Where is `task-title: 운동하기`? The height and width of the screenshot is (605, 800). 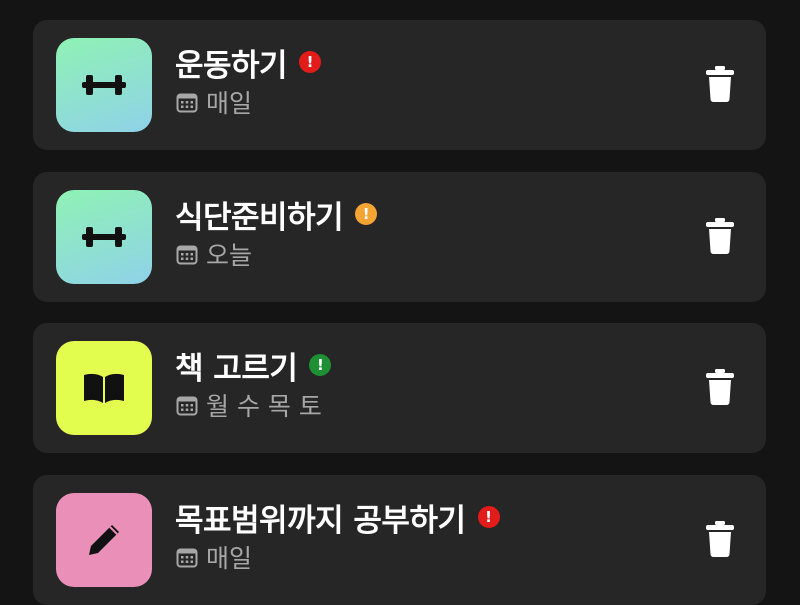 task-title: 운동하기 is located at coordinates (231, 65).